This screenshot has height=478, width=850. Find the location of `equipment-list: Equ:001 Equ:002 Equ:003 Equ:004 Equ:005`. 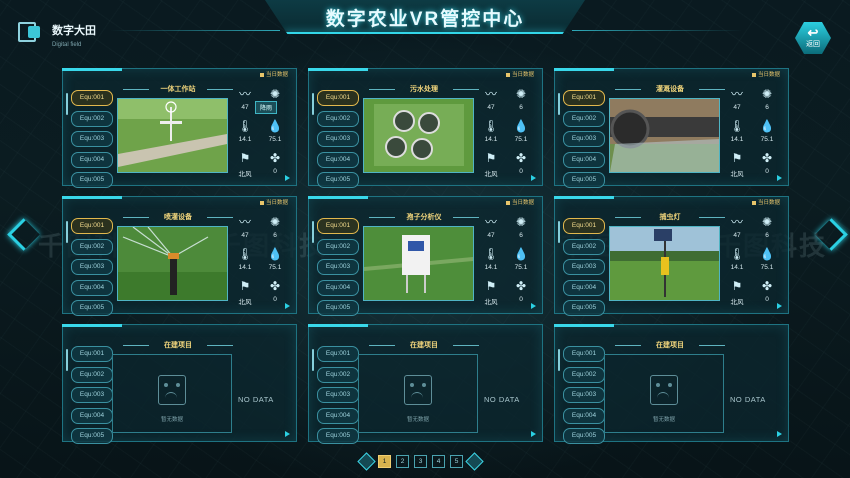

equipment-list: Equ:001 Equ:002 Equ:003 Equ:004 Equ:005 is located at coordinates (92, 269).